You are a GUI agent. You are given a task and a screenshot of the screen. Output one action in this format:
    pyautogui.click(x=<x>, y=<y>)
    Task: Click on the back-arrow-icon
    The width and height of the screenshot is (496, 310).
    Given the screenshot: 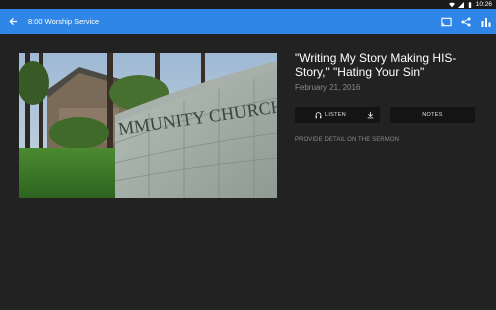 What is the action you would take?
    pyautogui.click(x=12, y=21)
    